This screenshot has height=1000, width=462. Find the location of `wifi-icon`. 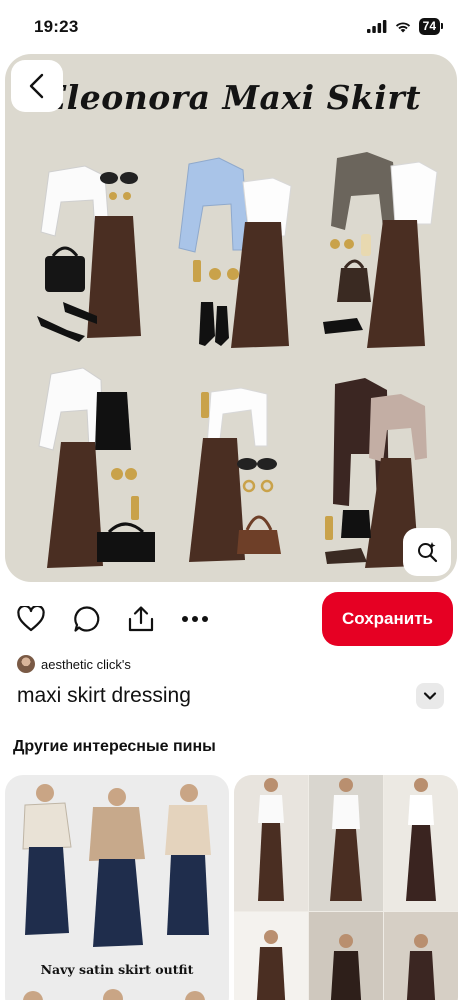

wifi-icon is located at coordinates (402, 27).